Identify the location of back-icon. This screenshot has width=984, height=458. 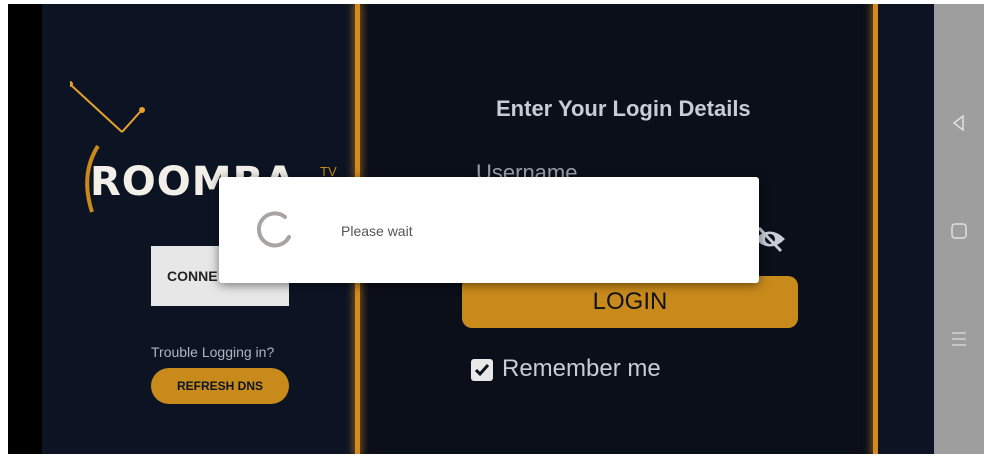
(959, 123).